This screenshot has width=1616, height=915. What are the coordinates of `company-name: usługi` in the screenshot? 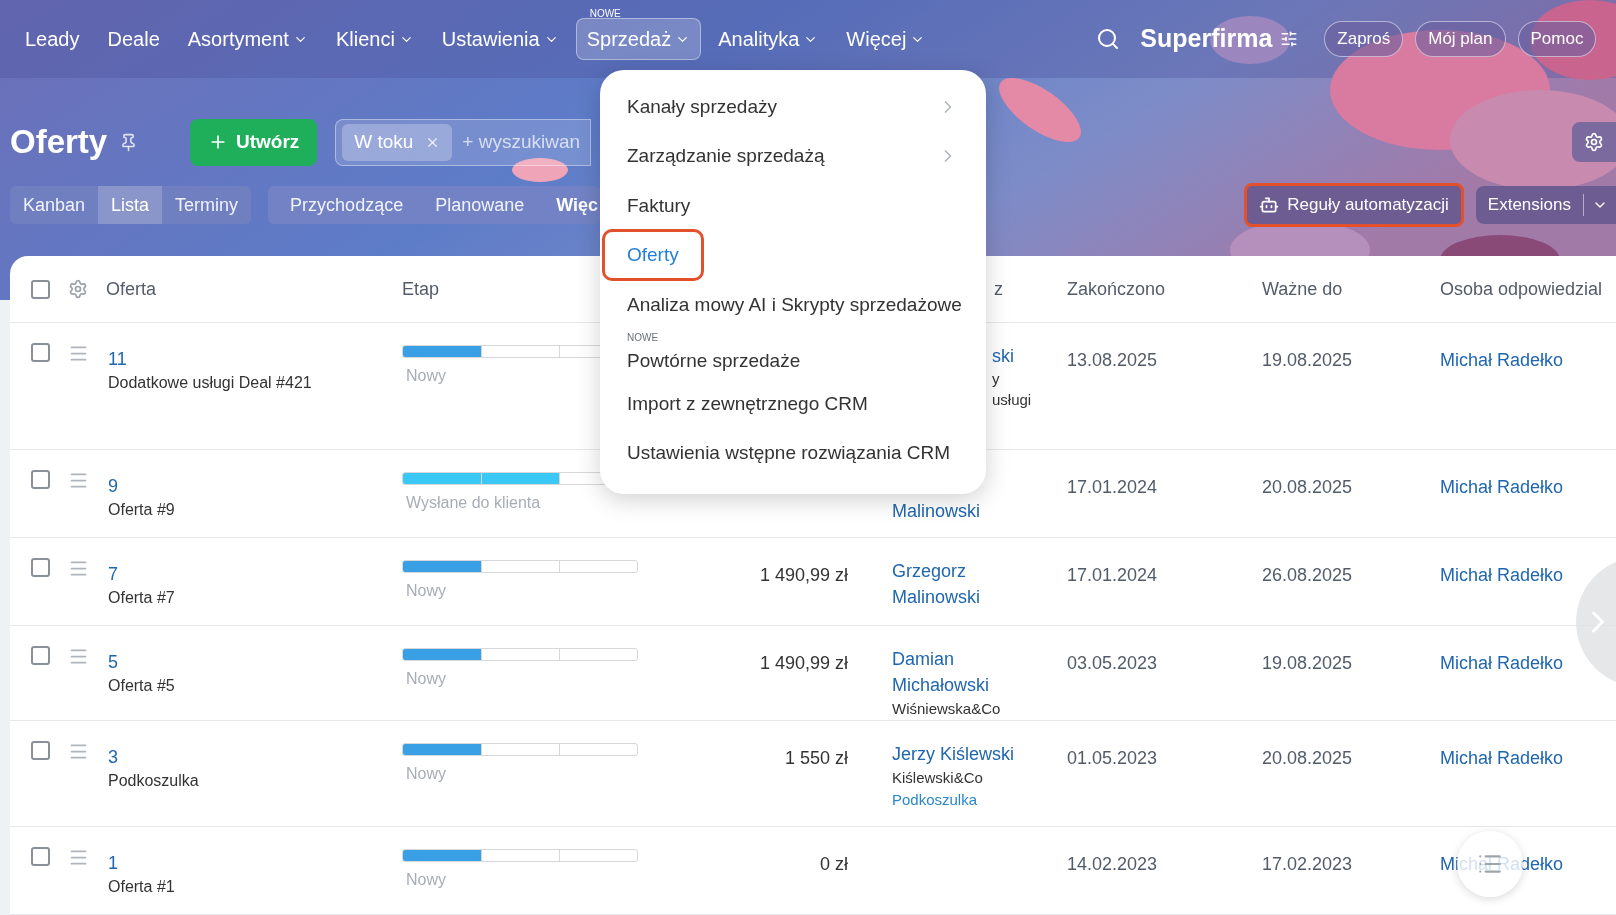 It's located at (1012, 400).